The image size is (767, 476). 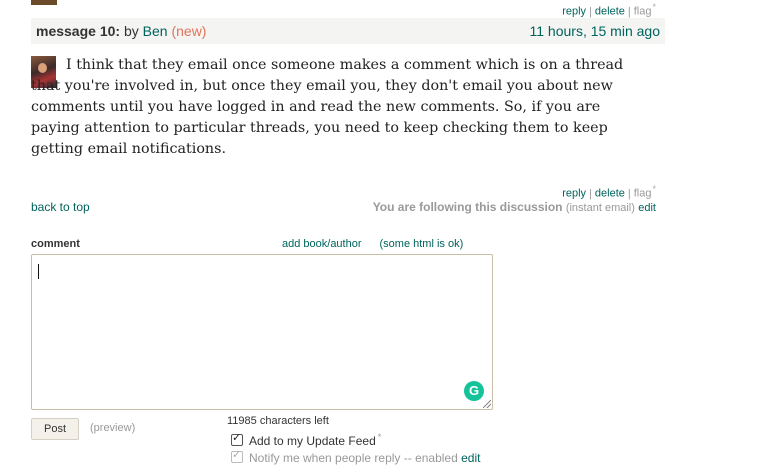 What do you see at coordinates (38, 271) in the screenshot?
I see `text-caret` at bounding box center [38, 271].